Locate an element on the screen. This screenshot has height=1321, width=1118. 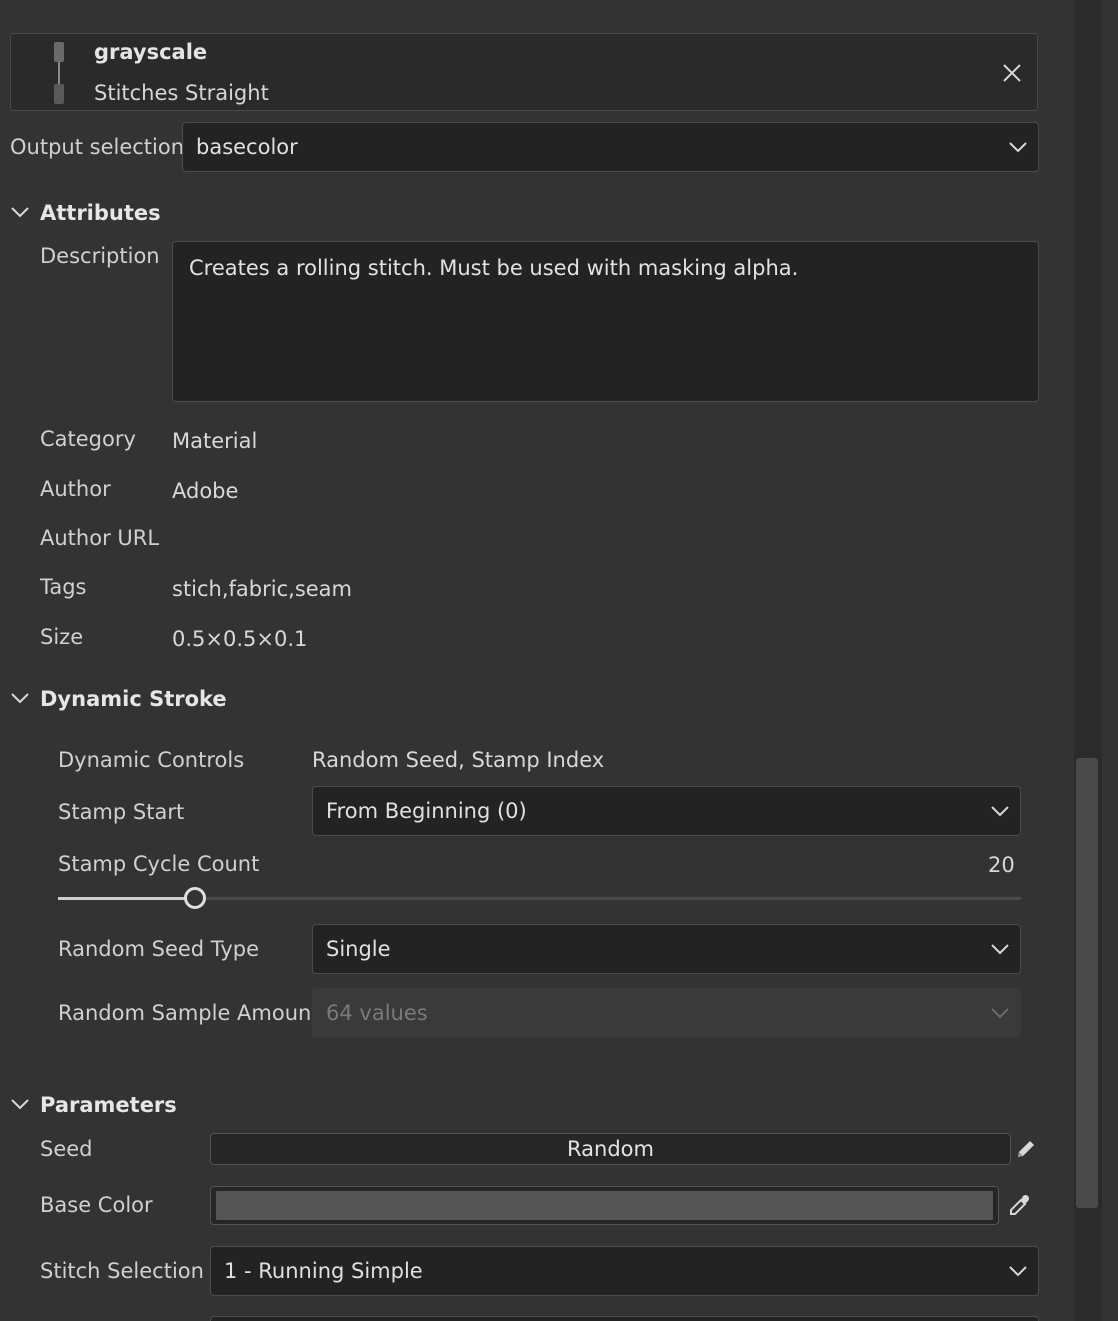
size-value: 0.5×0.5×0.1 is located at coordinates (240, 639).